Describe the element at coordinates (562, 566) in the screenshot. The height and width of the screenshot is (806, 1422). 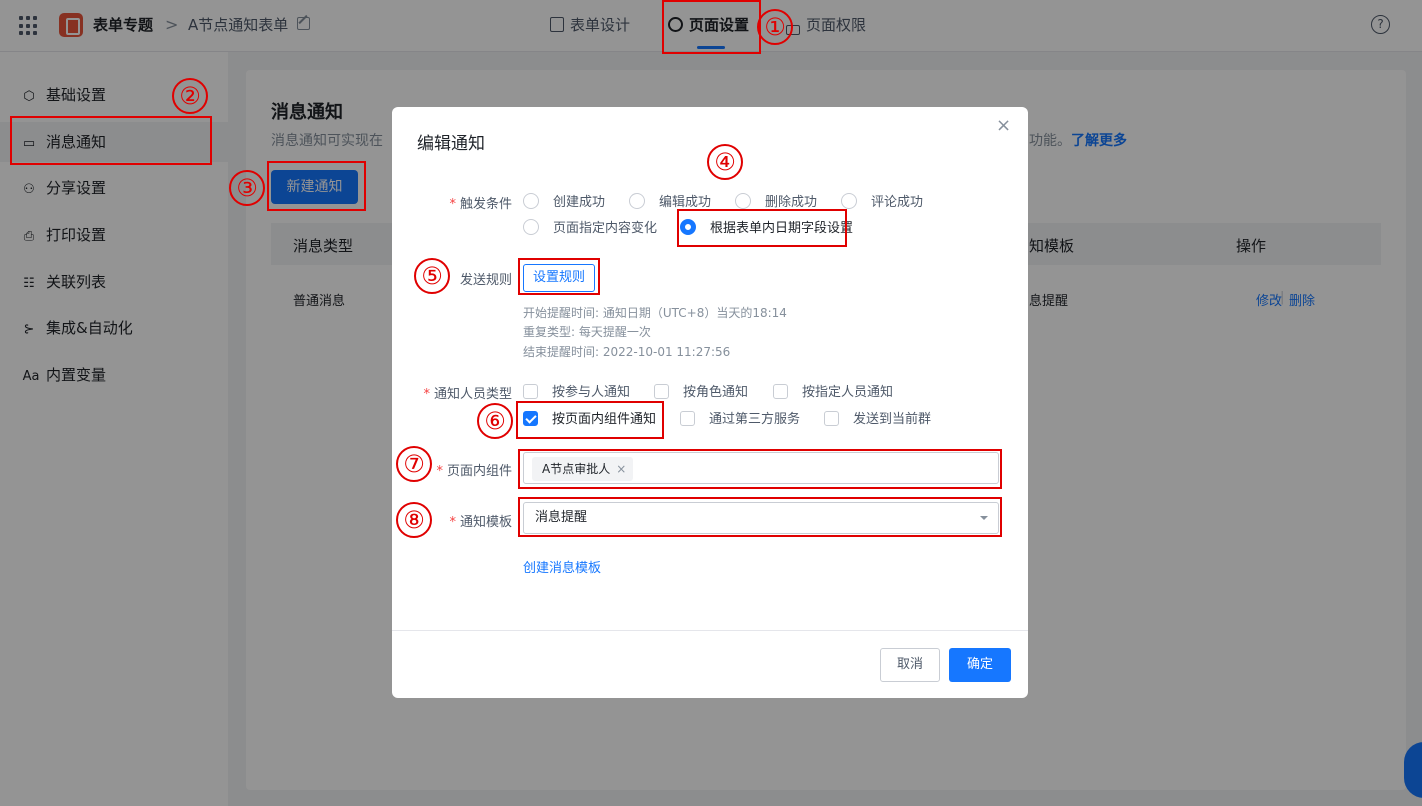
I see `create-template-link: 创建消息模板` at that location.